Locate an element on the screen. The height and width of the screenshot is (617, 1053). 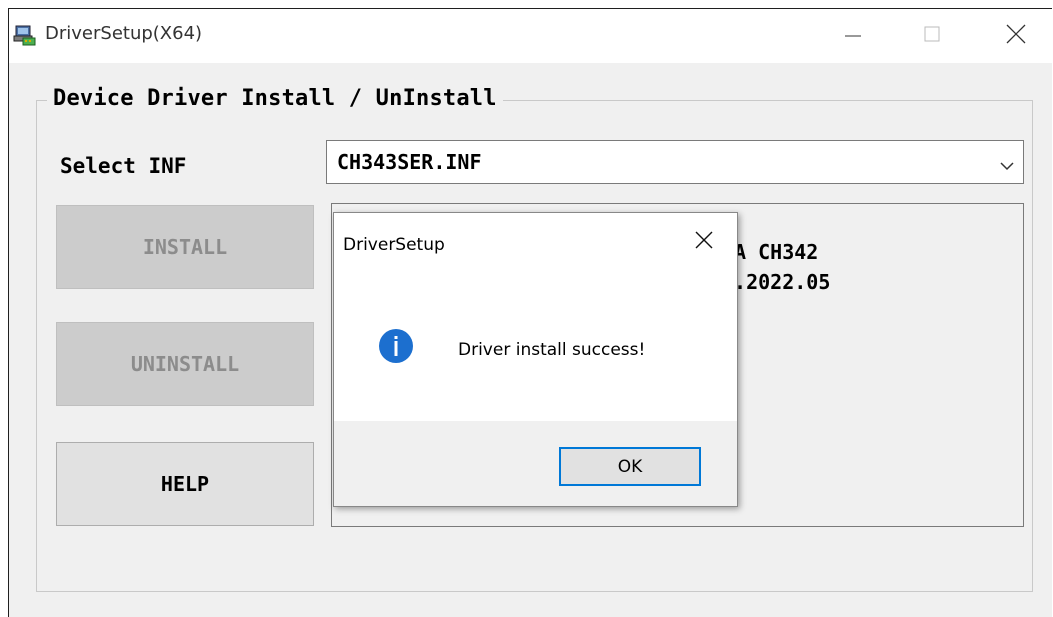
inf-select-value: CH343SER.INF is located at coordinates (409, 162).